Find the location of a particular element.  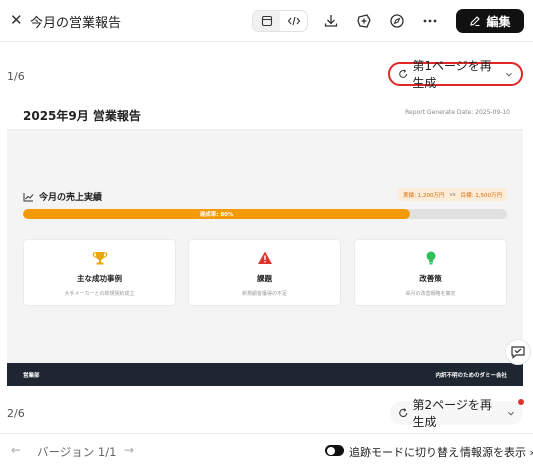

line-chart-icon is located at coordinates (28, 196).